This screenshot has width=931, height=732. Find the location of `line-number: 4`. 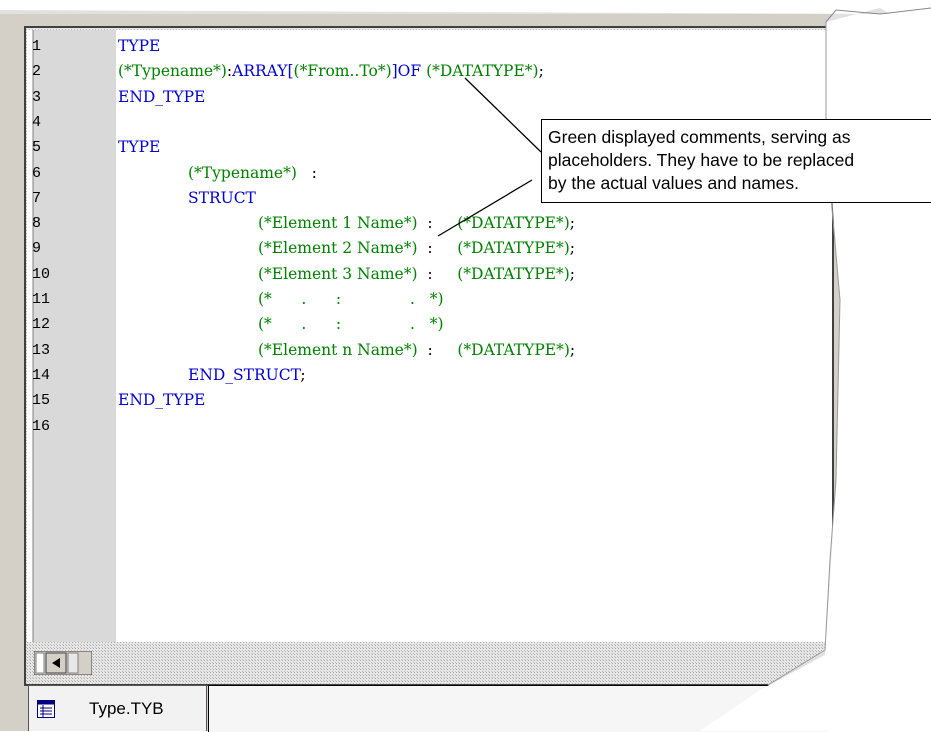

line-number: 4 is located at coordinates (37, 122).